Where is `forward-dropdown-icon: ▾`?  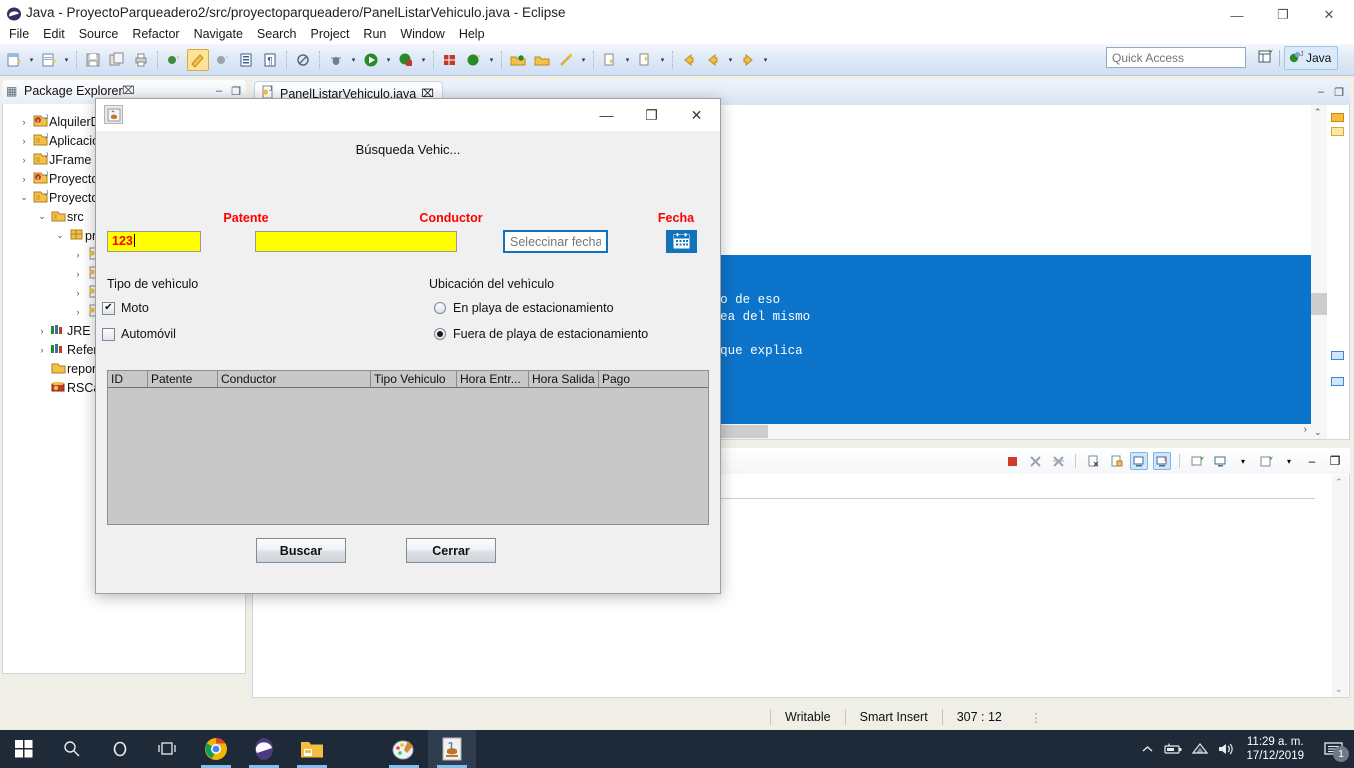 forward-dropdown-icon: ▾ is located at coordinates (765, 60).